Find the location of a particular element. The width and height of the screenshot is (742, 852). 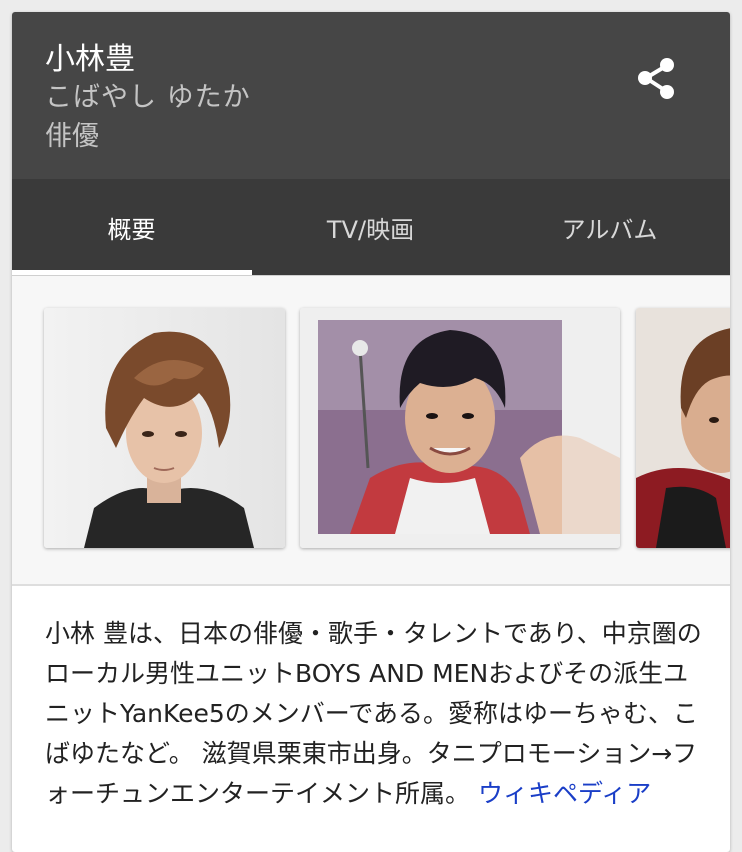

tab-tv-movies: TV/映画 is located at coordinates (370, 227).